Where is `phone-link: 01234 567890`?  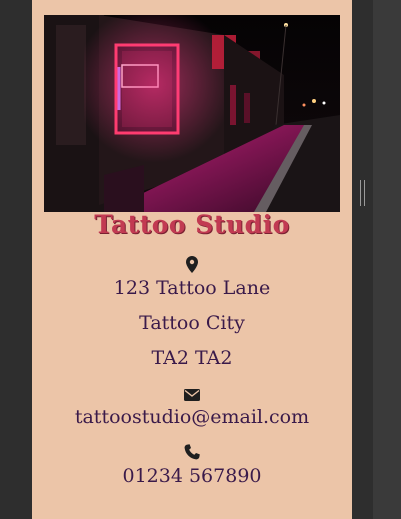
phone-link: 01234 567890 is located at coordinates (192, 476).